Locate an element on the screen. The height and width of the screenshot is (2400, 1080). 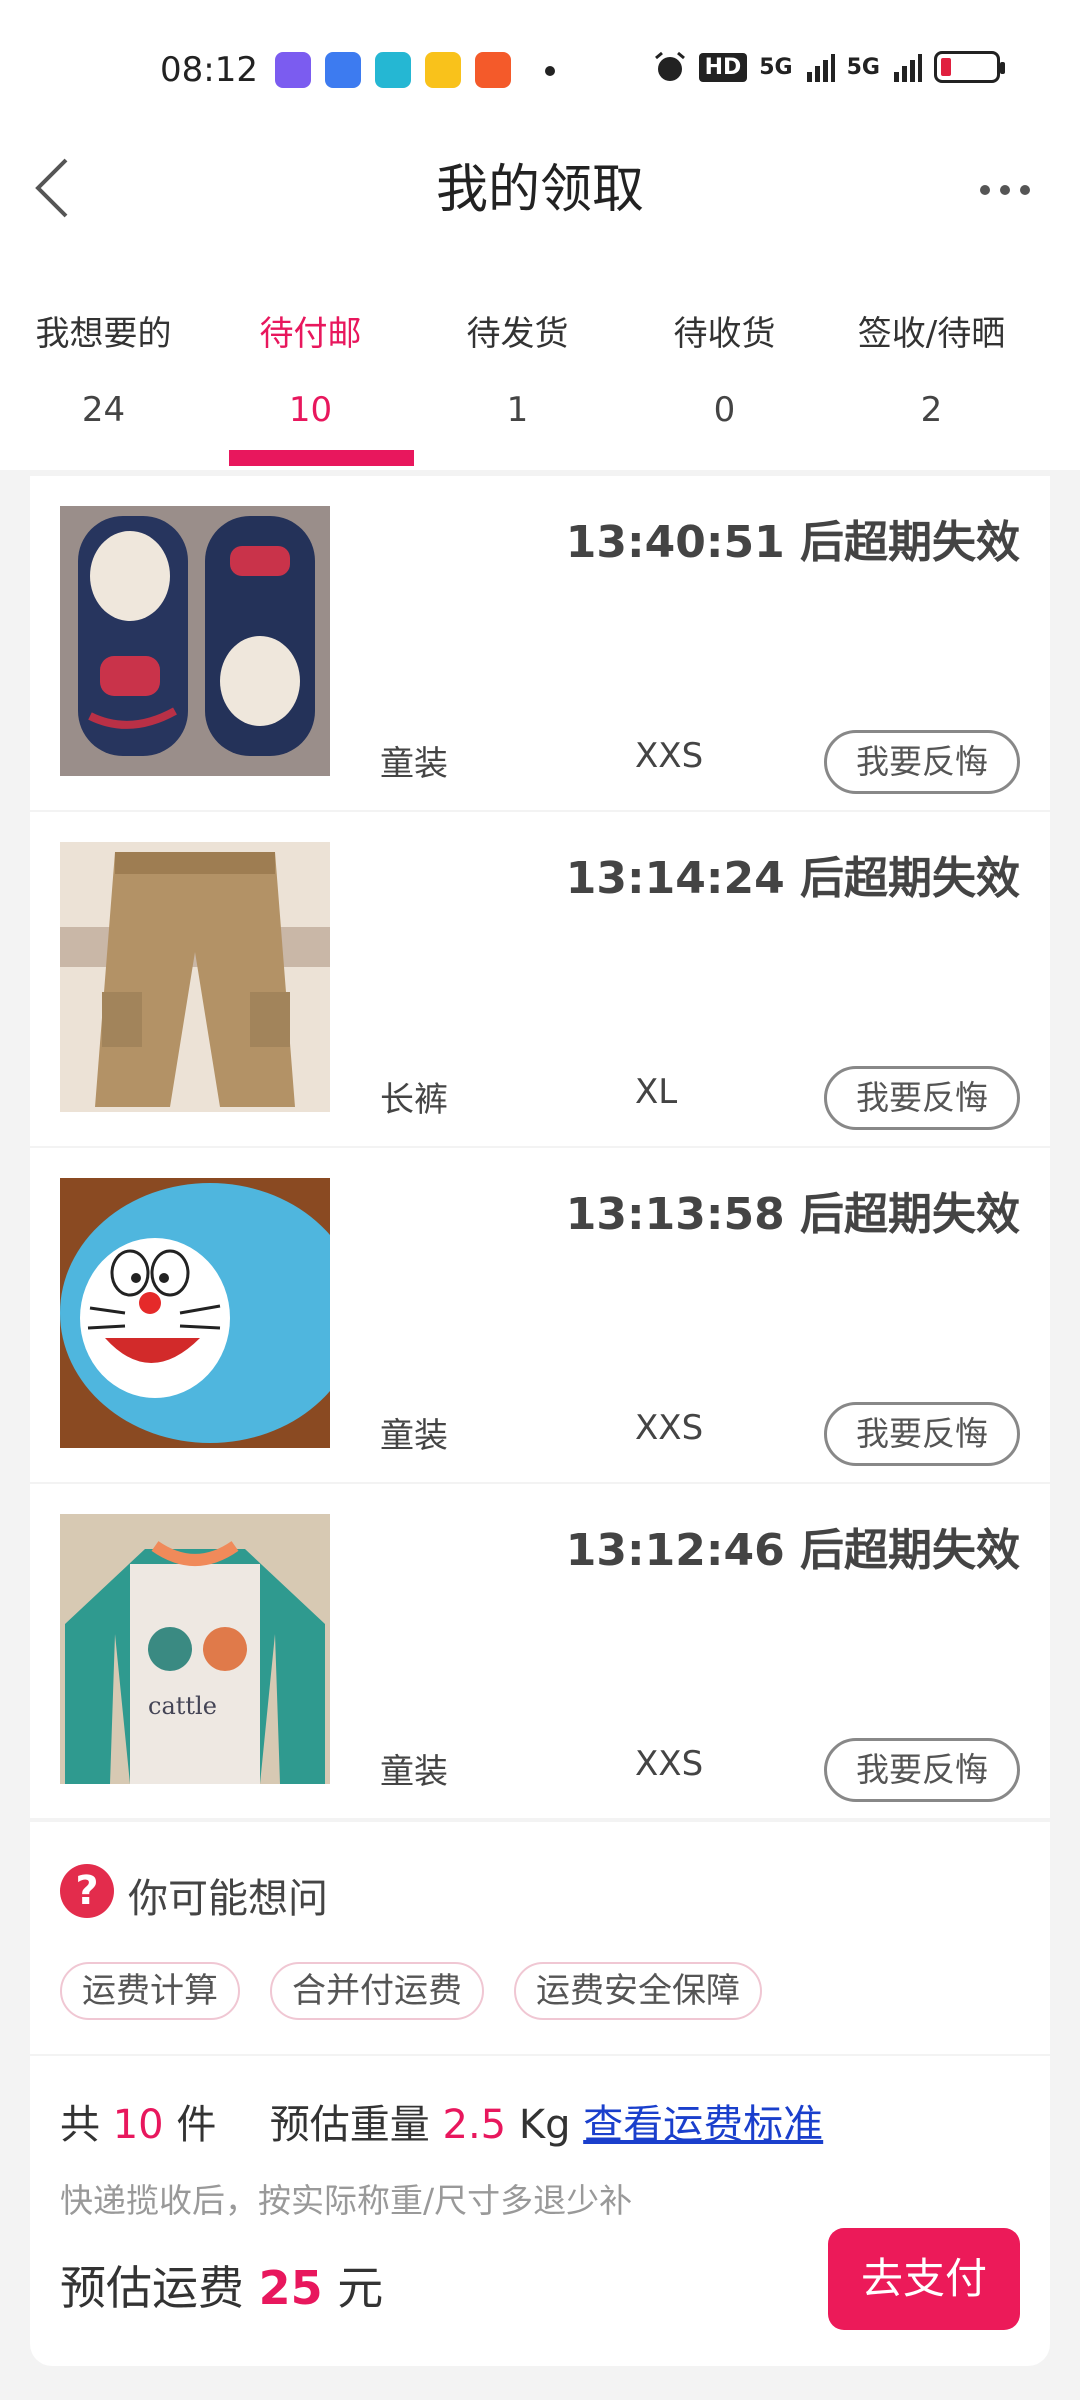
order-tabs: 我想要的 24 待付邮 10 待发货 1 待收货 0 签收/待晒 2 is located at coordinates (540, 375).